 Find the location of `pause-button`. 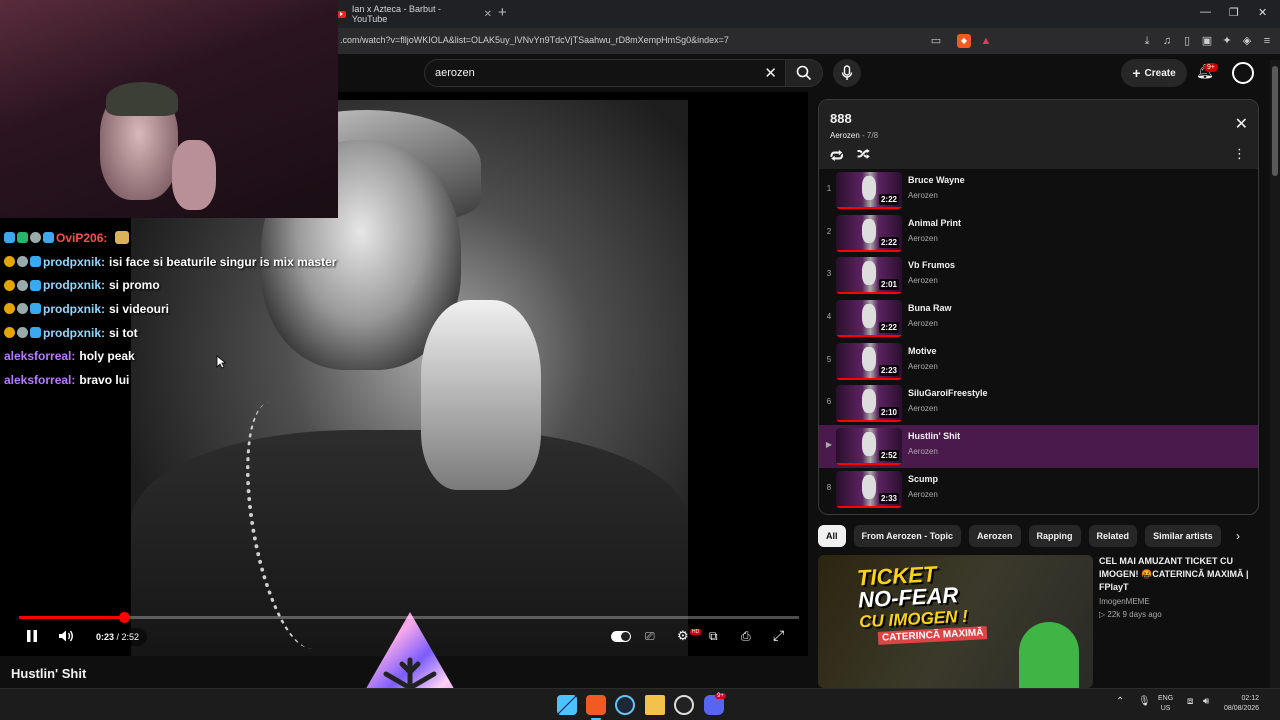

pause-button is located at coordinates (32, 637).